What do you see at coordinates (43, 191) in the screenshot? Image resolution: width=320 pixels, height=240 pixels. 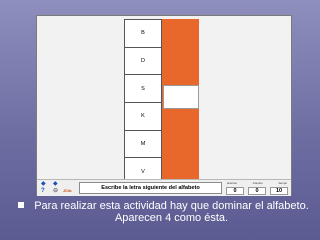 I see `help-icon: ?` at bounding box center [43, 191].